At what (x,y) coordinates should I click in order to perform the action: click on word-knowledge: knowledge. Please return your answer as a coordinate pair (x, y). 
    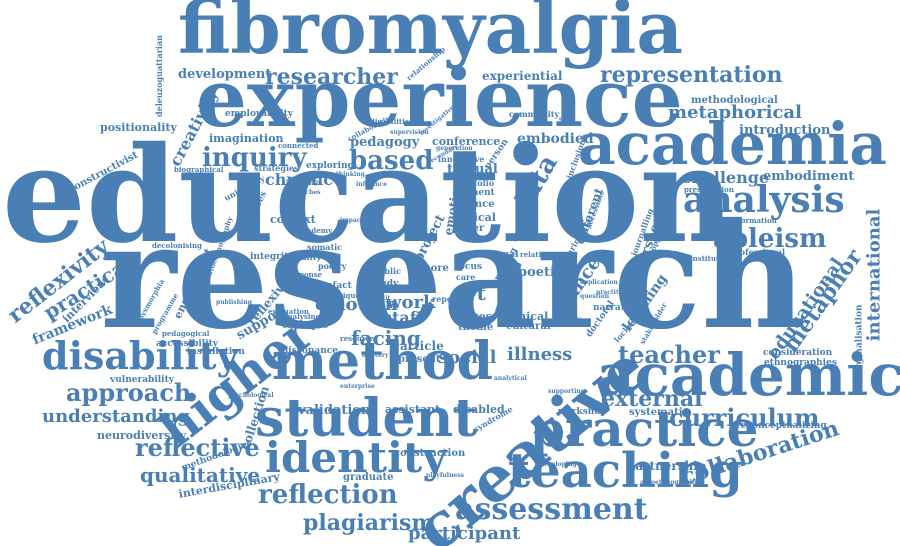
    Looking at the image, I should click on (304, 182).